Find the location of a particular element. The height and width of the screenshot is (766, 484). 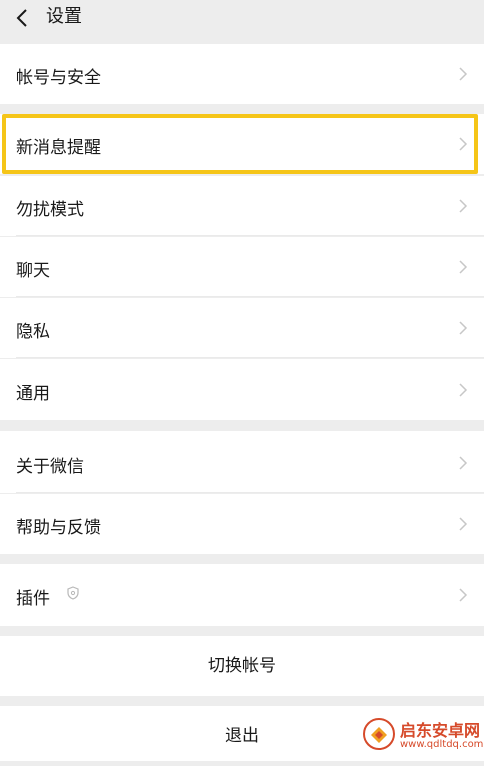

settings-item-label: 隐私 is located at coordinates (33, 332).